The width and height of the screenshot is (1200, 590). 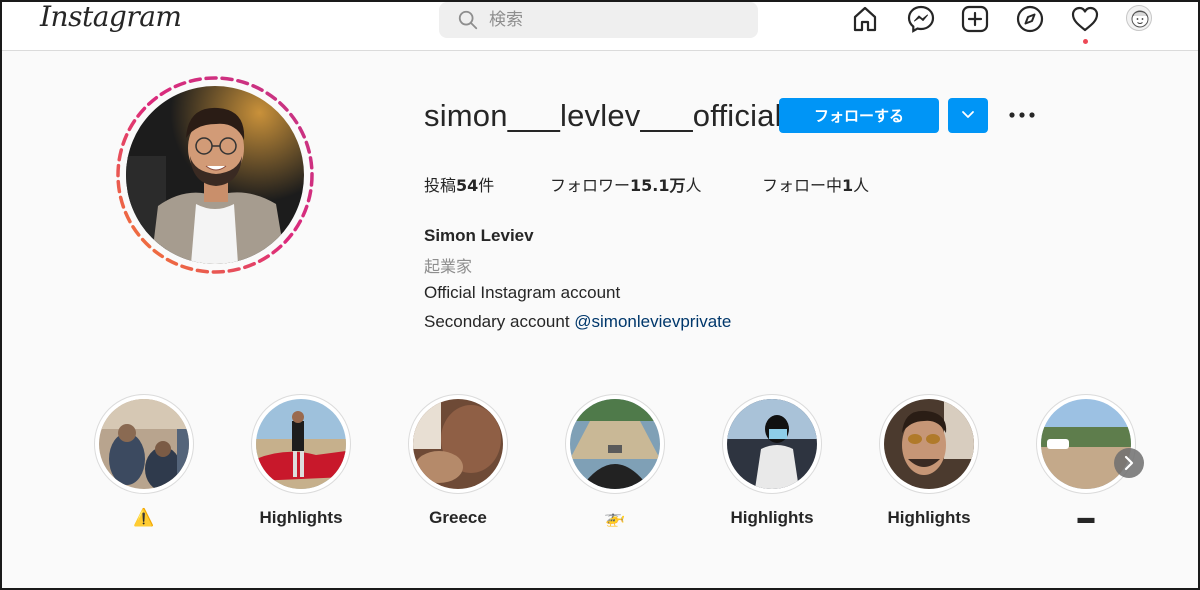 What do you see at coordinates (448, 266) in the screenshot?
I see `profile-category: 起業家` at bounding box center [448, 266].